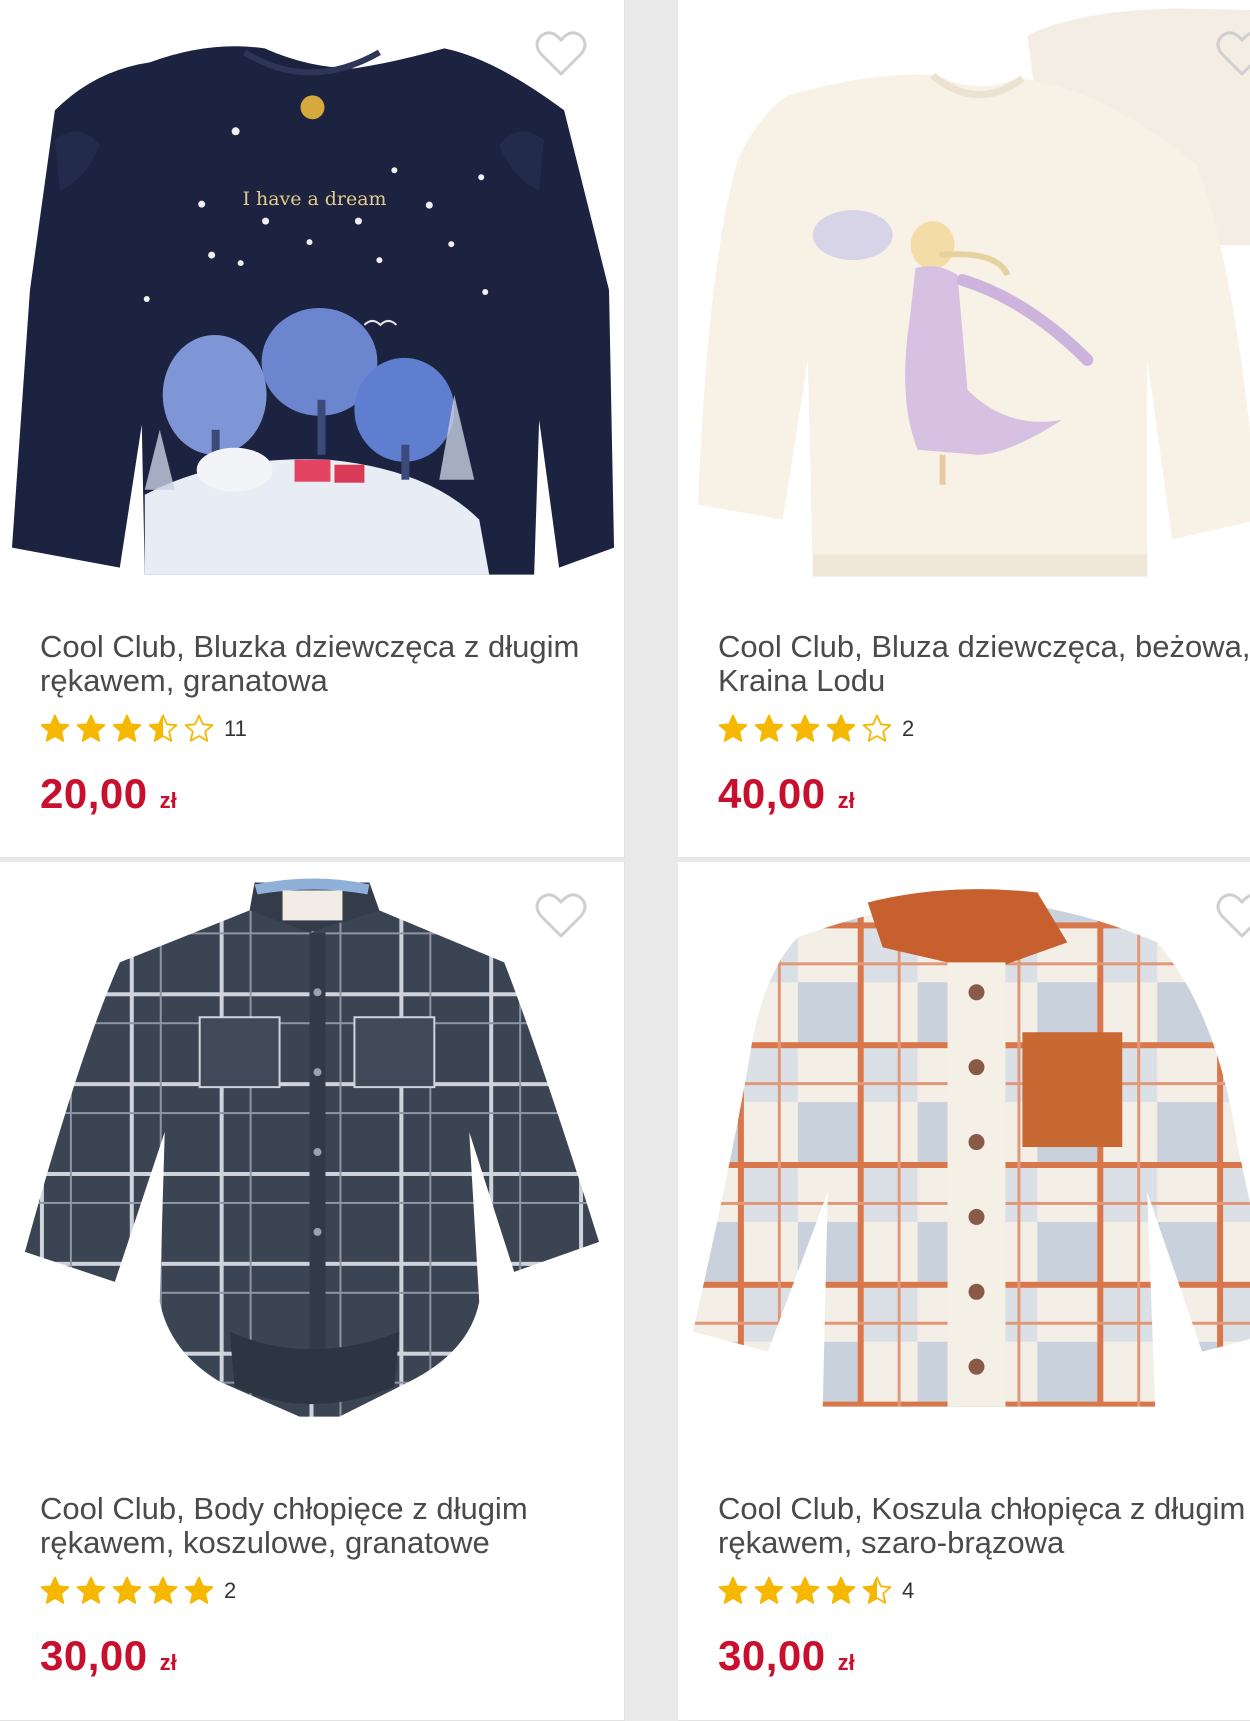 This screenshot has height=1721, width=1250. What do you see at coordinates (235, 728) in the screenshot?
I see `review-count: 11` at bounding box center [235, 728].